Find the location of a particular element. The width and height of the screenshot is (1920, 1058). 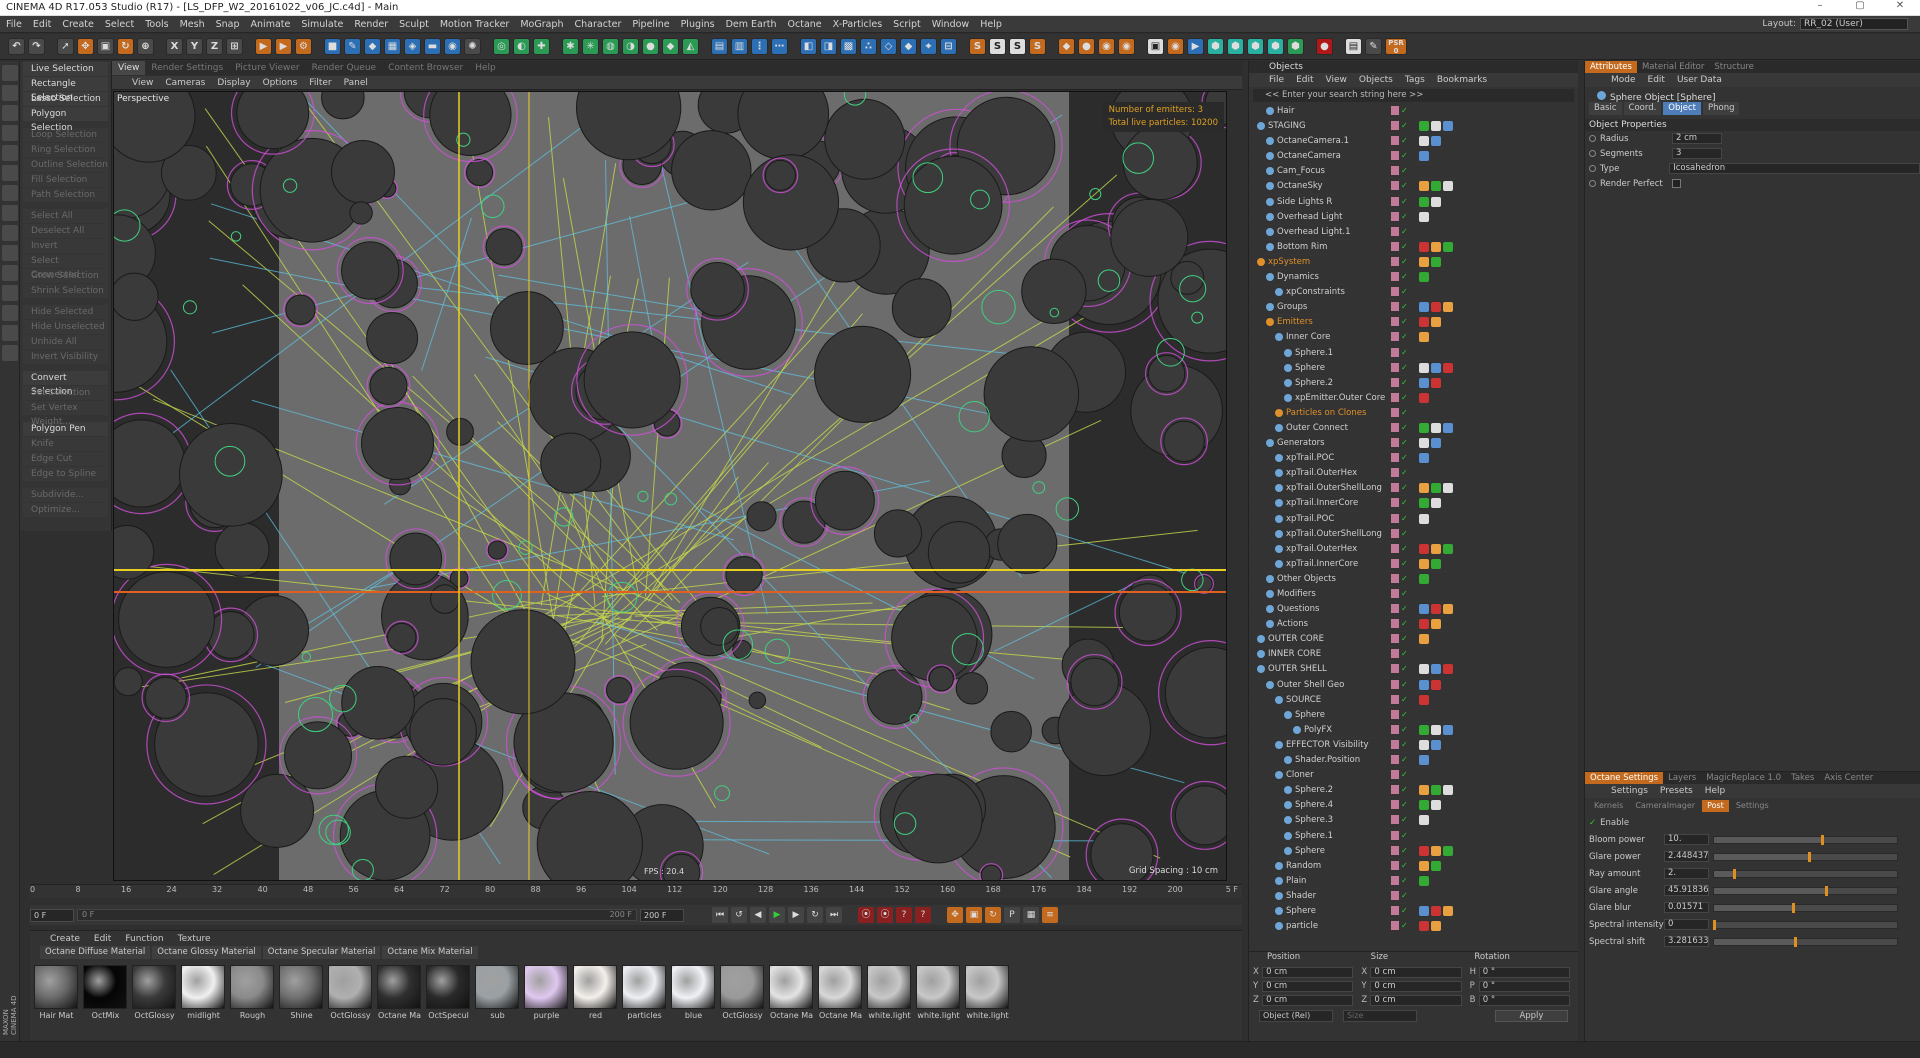

prev-frame-icon: ◀ is located at coordinates (758, 915).